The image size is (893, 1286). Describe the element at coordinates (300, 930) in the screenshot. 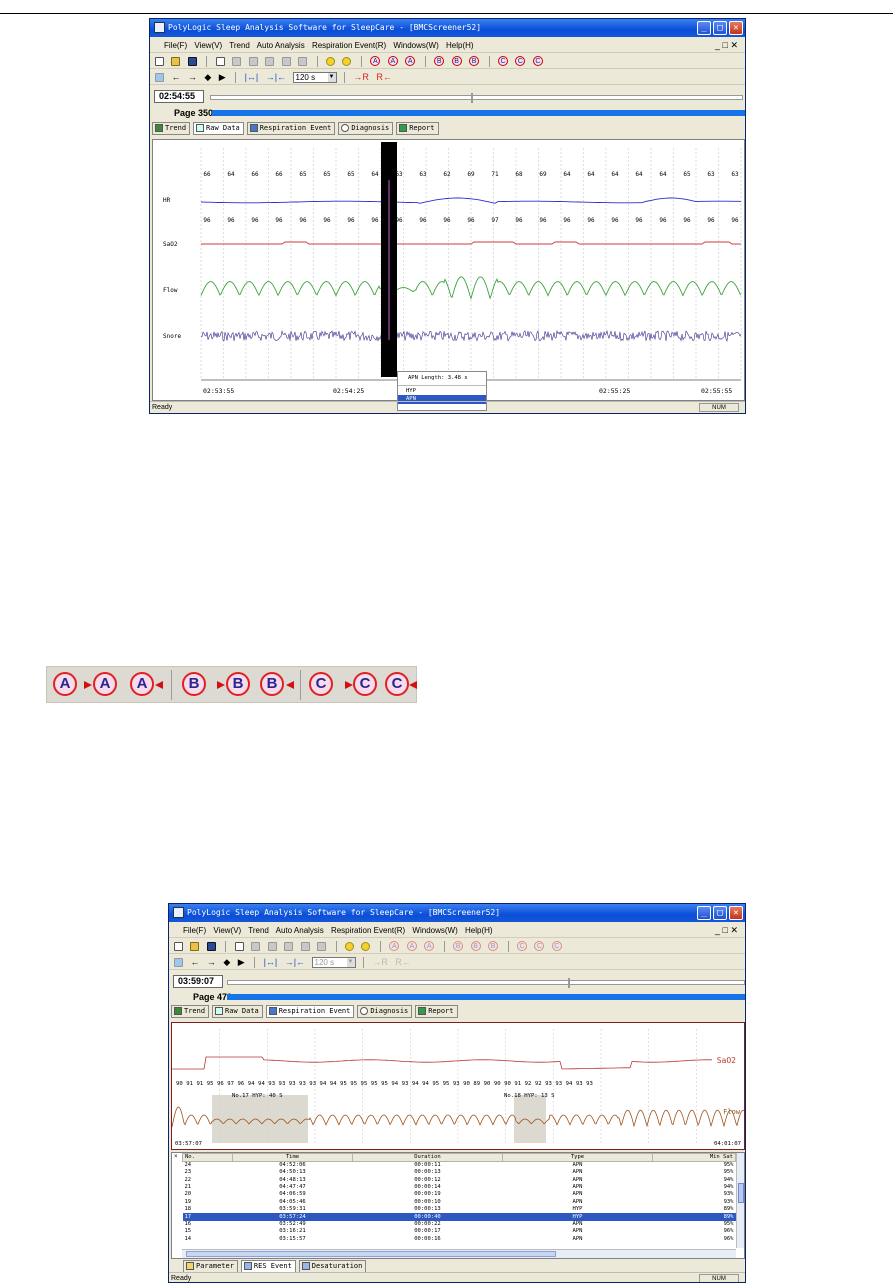

I see `menu-auto-analysis: Auto Analysis` at that location.